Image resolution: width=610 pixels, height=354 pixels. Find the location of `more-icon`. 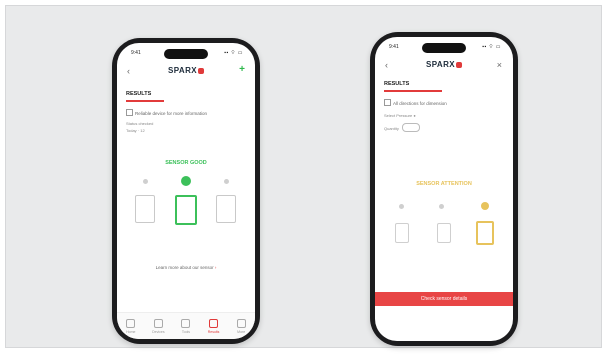

more-icon is located at coordinates (241, 323).